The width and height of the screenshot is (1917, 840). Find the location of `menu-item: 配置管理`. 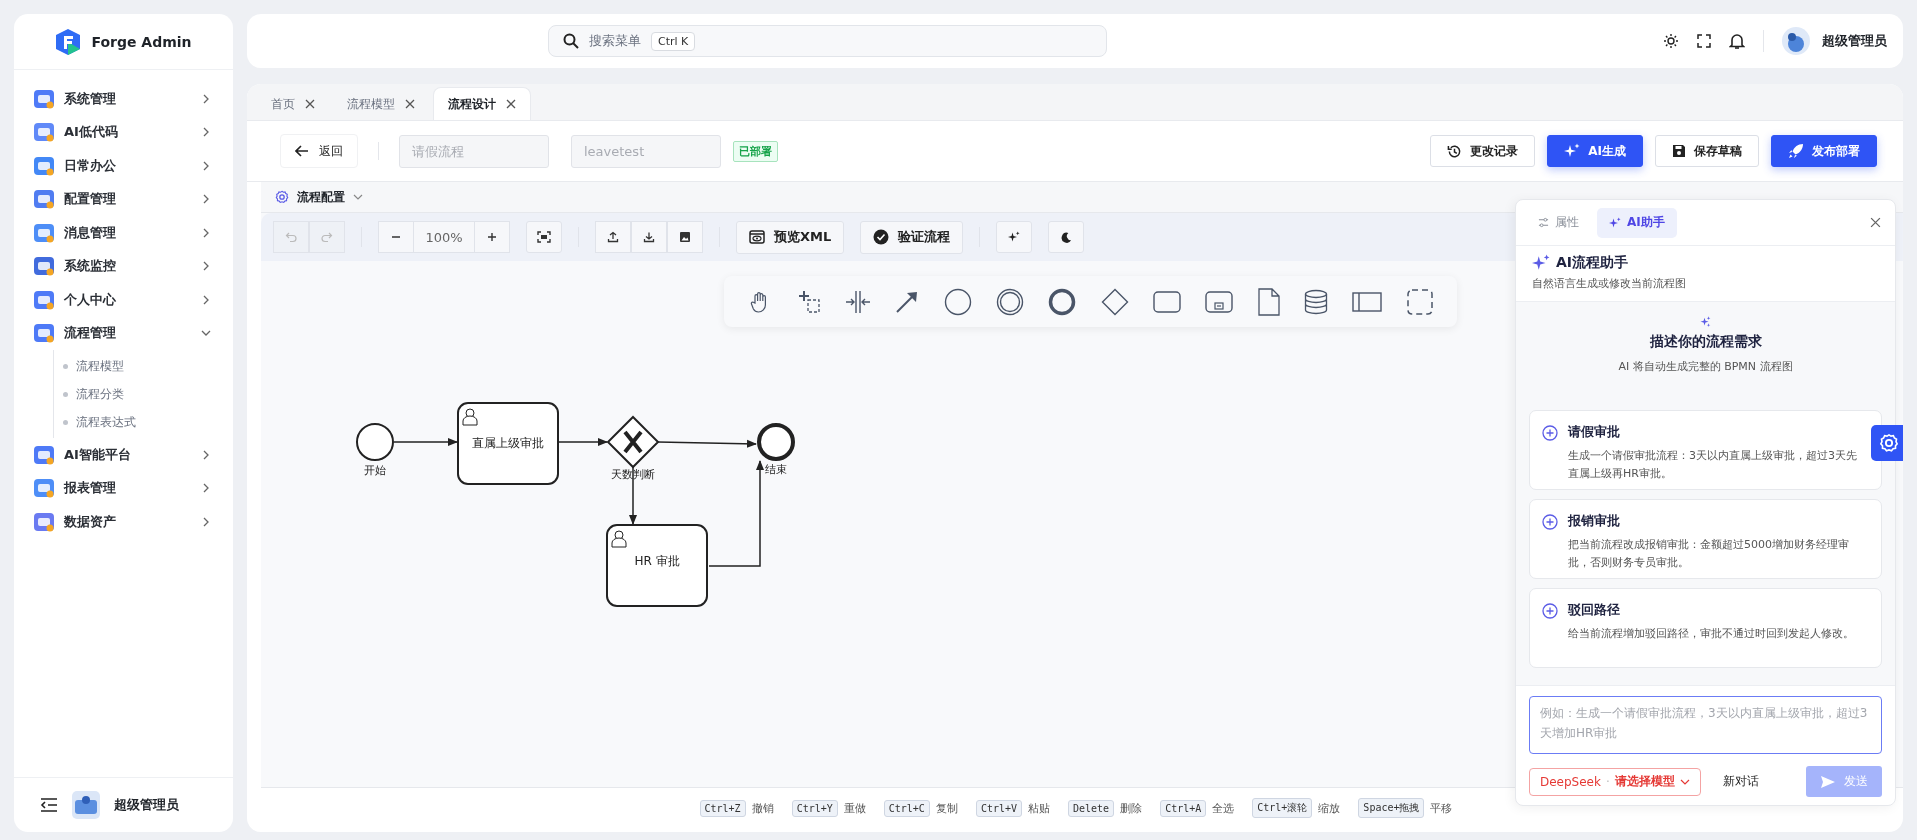

menu-item: 配置管理 is located at coordinates (123, 199).